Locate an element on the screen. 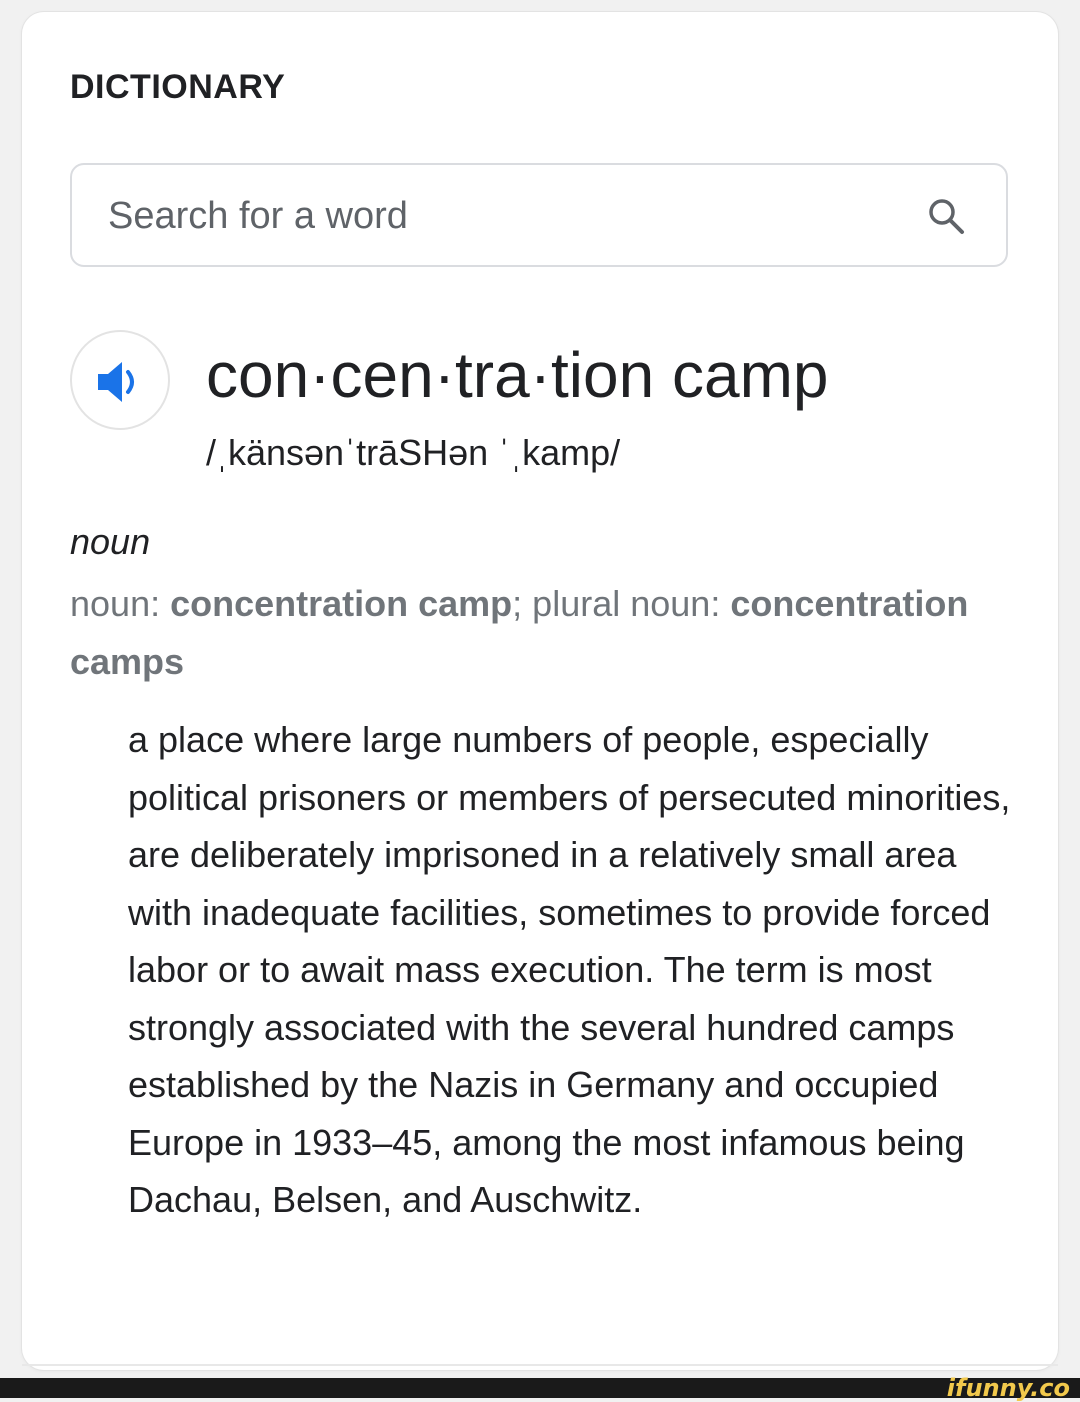 The width and height of the screenshot is (1080, 1402). section-heading: DICTIONARY is located at coordinates (178, 87).